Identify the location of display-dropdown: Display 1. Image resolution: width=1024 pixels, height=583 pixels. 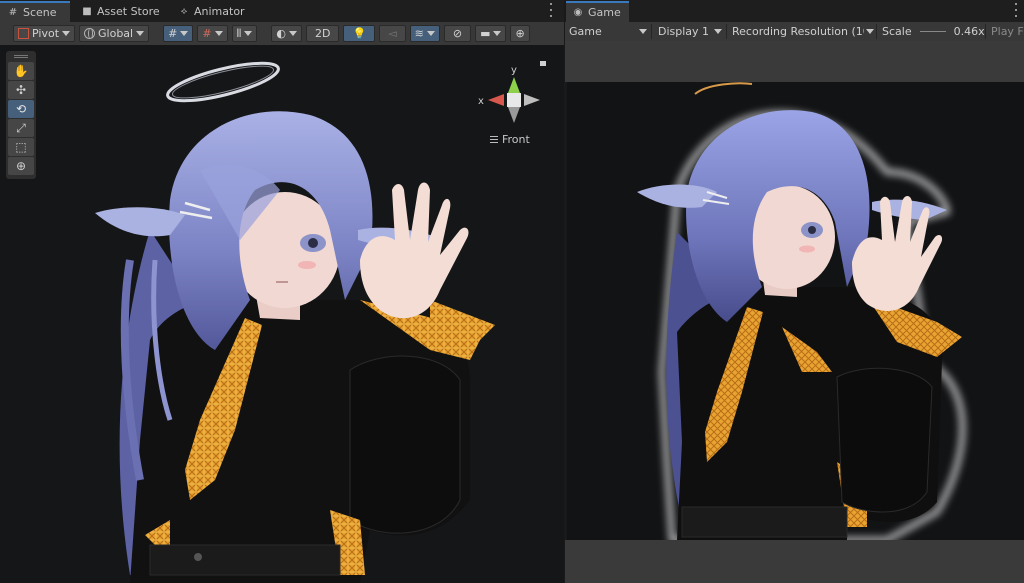
(690, 31).